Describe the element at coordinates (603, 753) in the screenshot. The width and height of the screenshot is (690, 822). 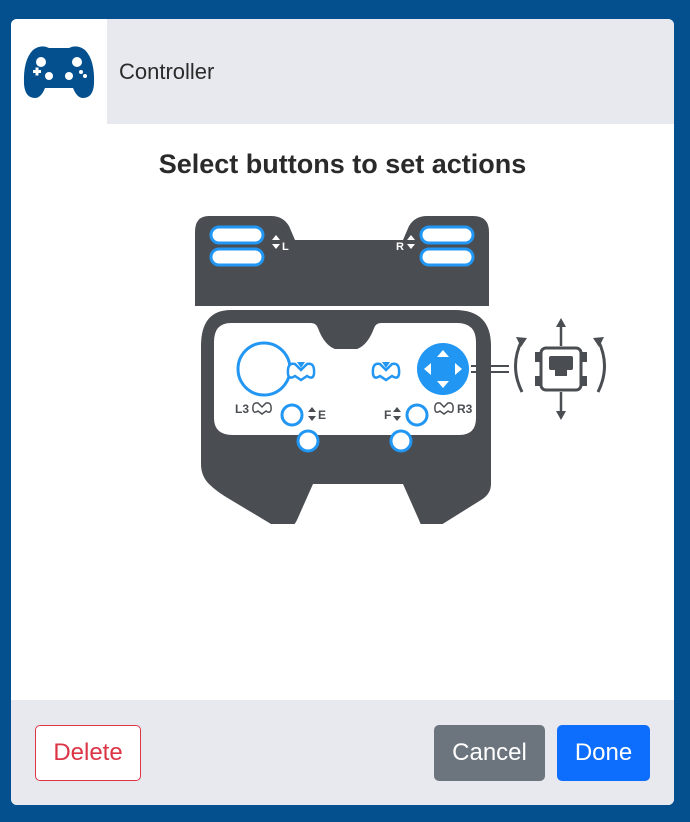
I see `done-button: Done` at that location.